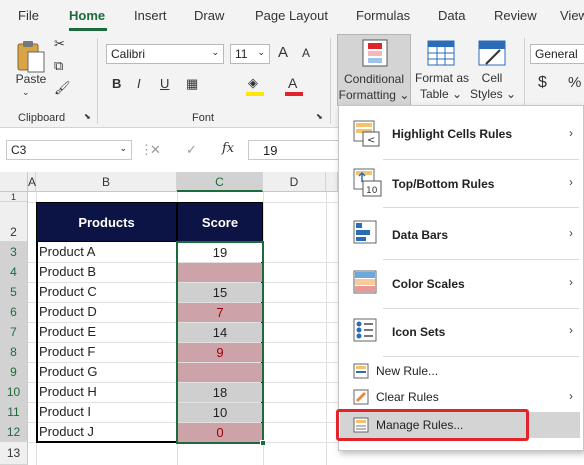 Image resolution: width=584 pixels, height=465 pixels. I want to click on tab-file: File, so click(28, 15).